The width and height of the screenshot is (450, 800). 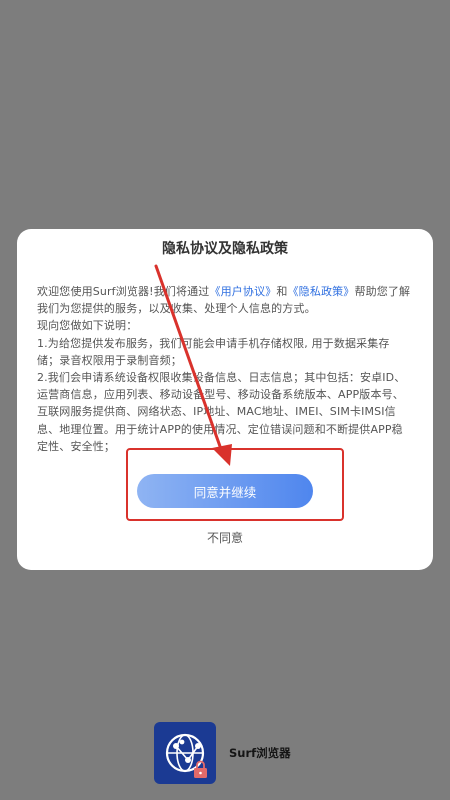 I want to click on globe-lock-icon, so click(x=186, y=755).